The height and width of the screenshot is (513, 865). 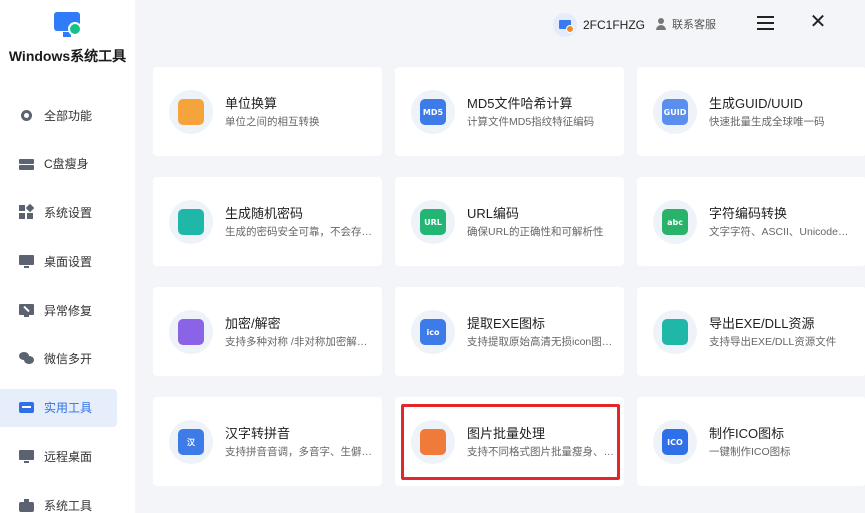 What do you see at coordinates (506, 323) in the screenshot?
I see `tool-title: 提取EXE图标` at bounding box center [506, 323].